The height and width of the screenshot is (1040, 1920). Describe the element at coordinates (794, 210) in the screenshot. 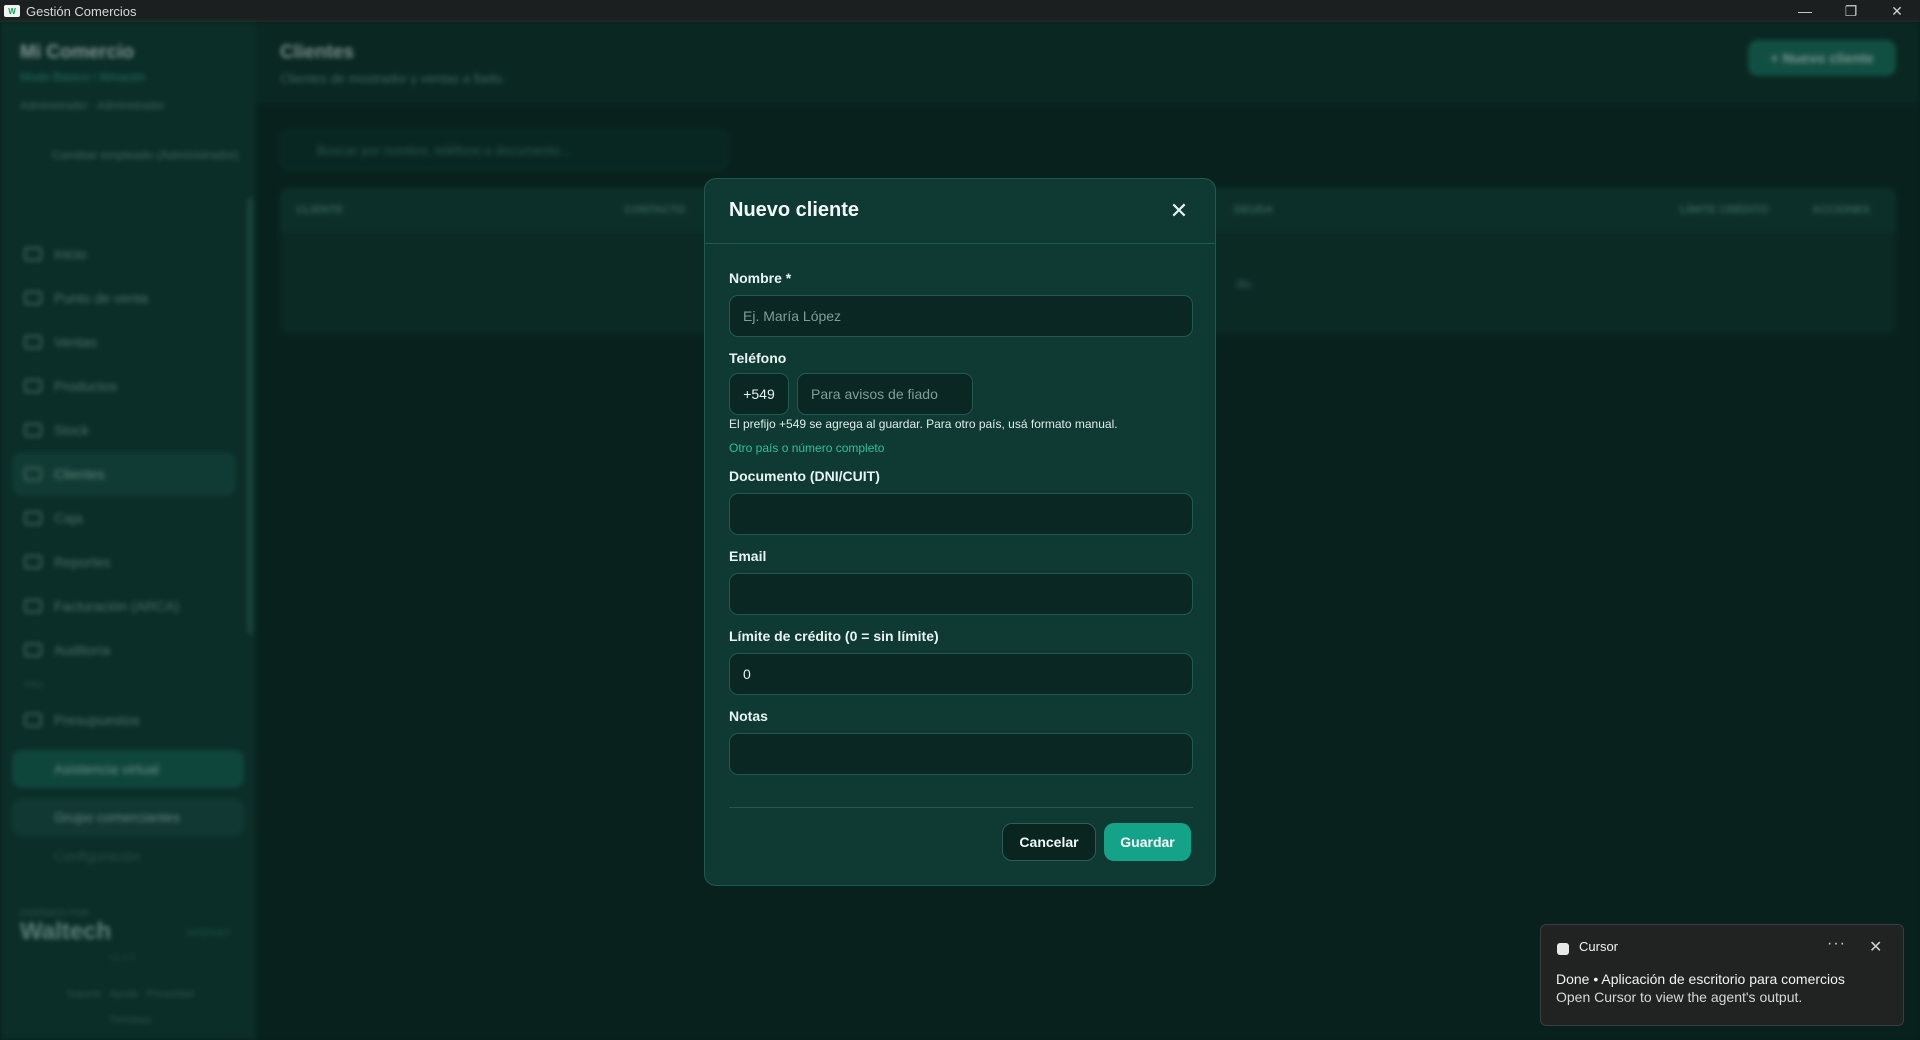

I see `dialog-title: Nuevo cliente` at that location.